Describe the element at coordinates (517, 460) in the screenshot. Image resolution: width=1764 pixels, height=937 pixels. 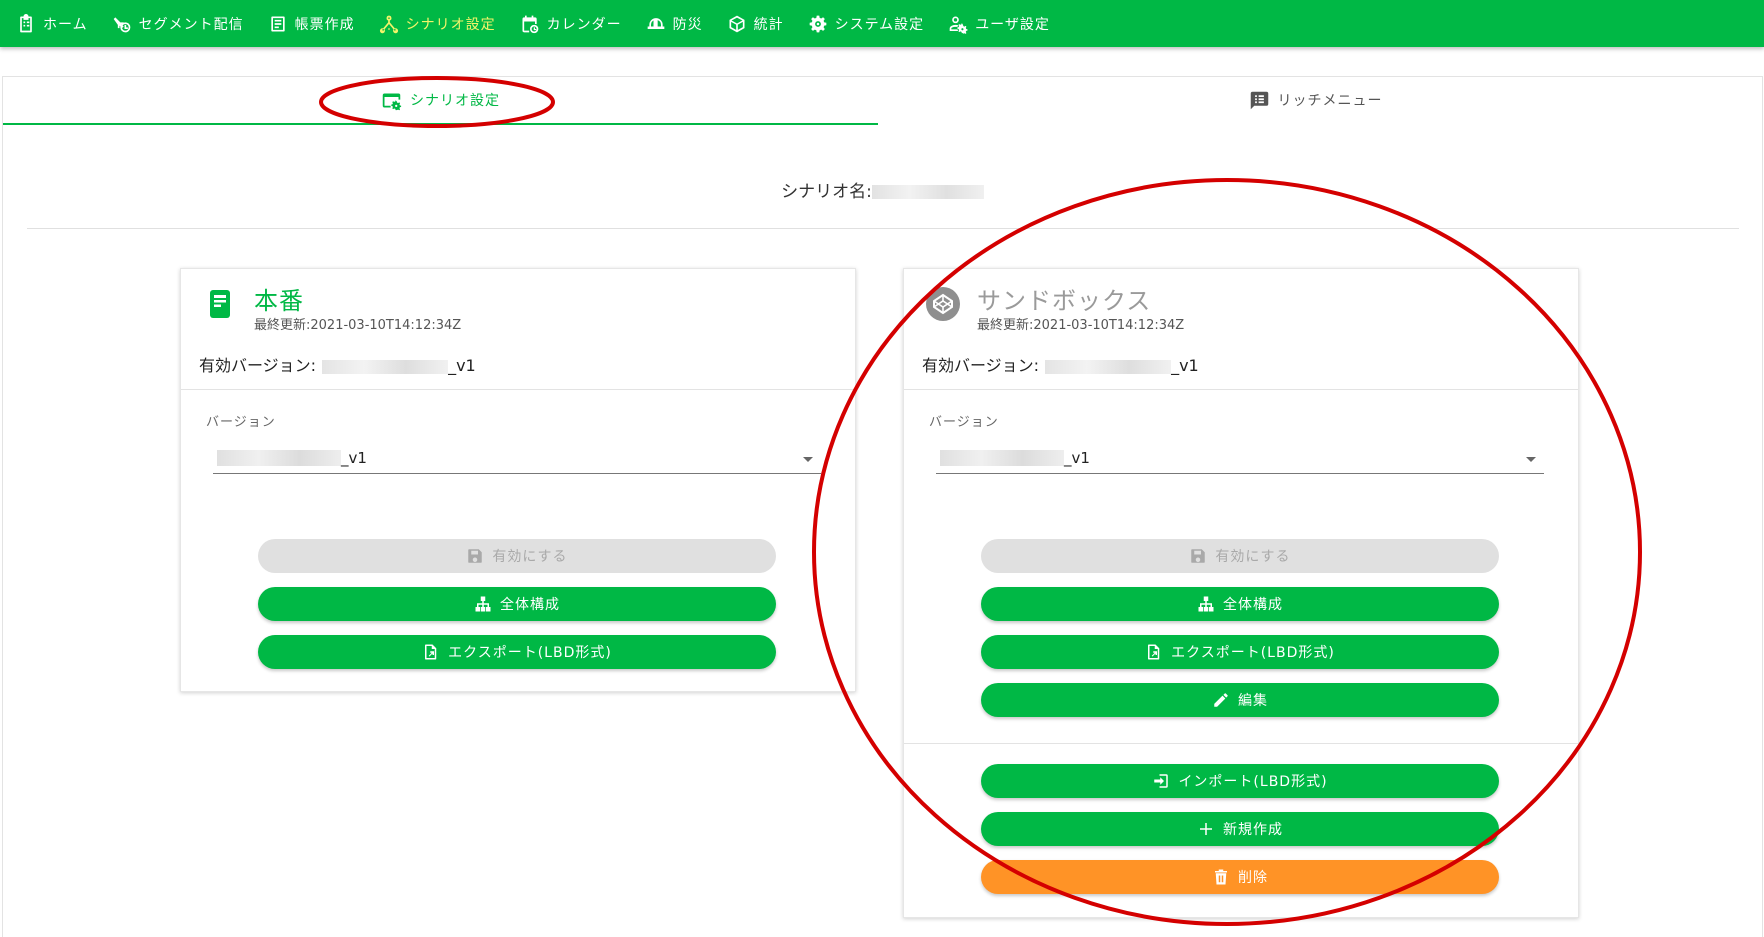
I see `production-version-select: _v1` at that location.